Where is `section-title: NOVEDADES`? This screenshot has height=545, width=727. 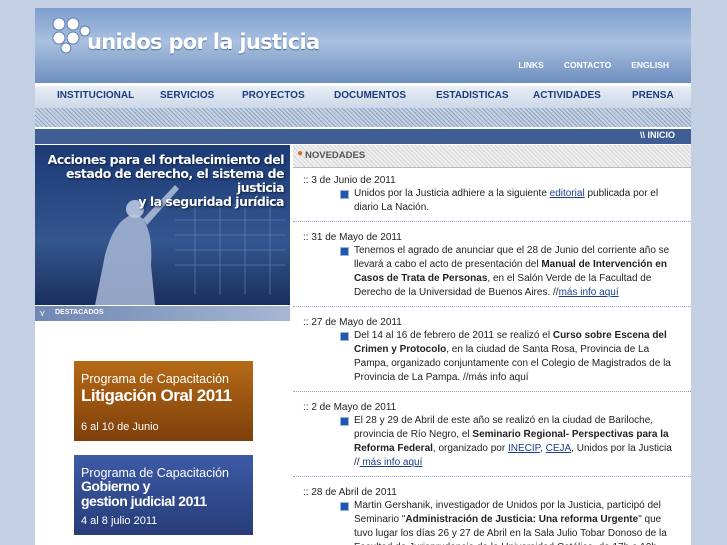 section-title: NOVEDADES is located at coordinates (335, 155).